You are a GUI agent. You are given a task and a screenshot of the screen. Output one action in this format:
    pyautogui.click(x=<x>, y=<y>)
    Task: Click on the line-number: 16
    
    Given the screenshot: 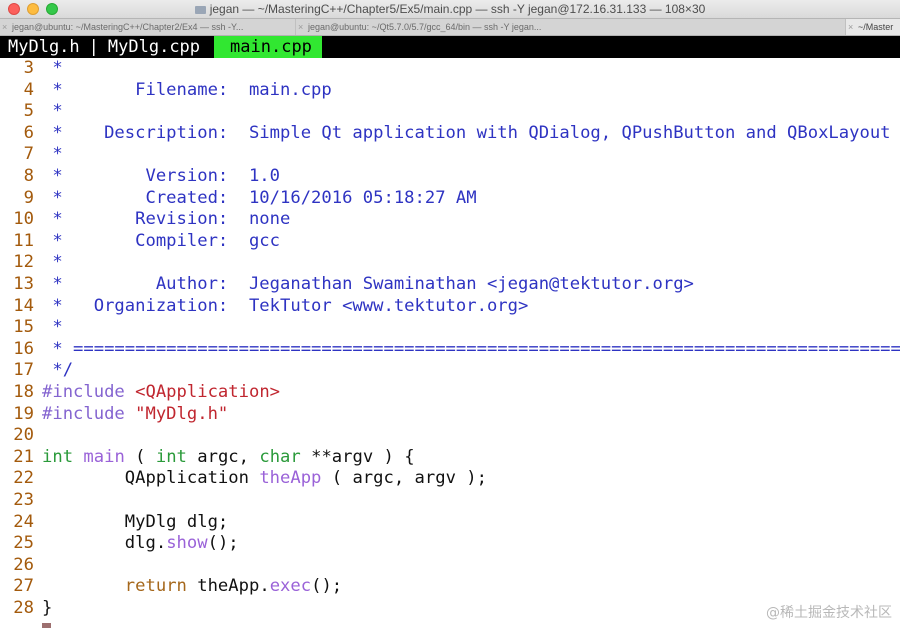 What is the action you would take?
    pyautogui.click(x=23, y=348)
    